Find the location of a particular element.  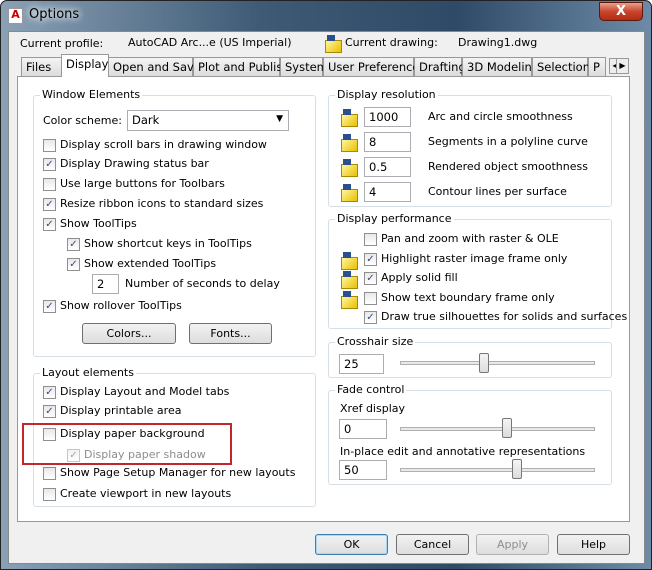

resolution-label: Arc and circle smoothness is located at coordinates (500, 116).